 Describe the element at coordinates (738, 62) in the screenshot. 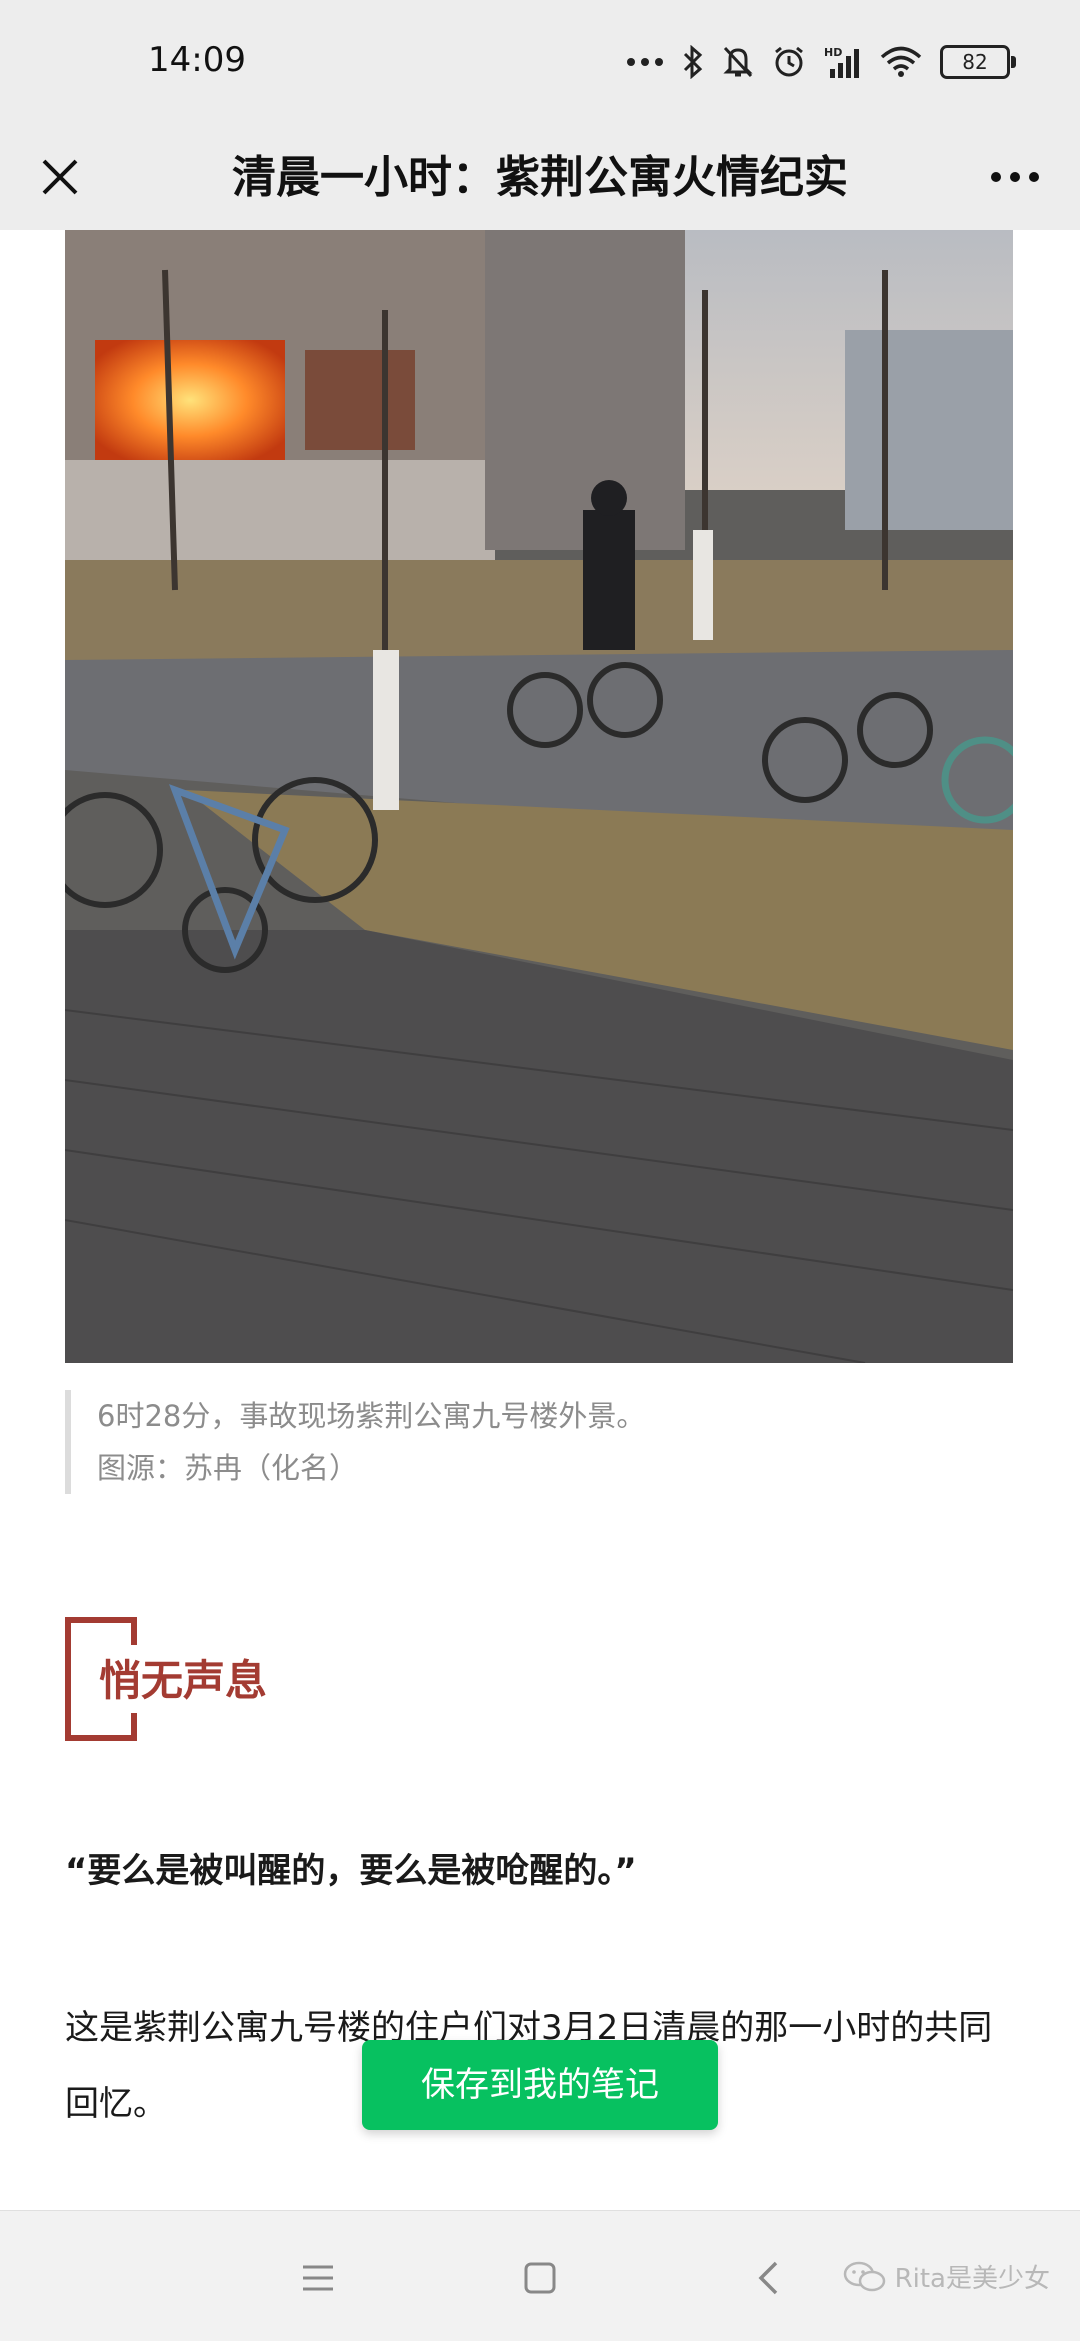

I see `mute-bell-icon` at that location.